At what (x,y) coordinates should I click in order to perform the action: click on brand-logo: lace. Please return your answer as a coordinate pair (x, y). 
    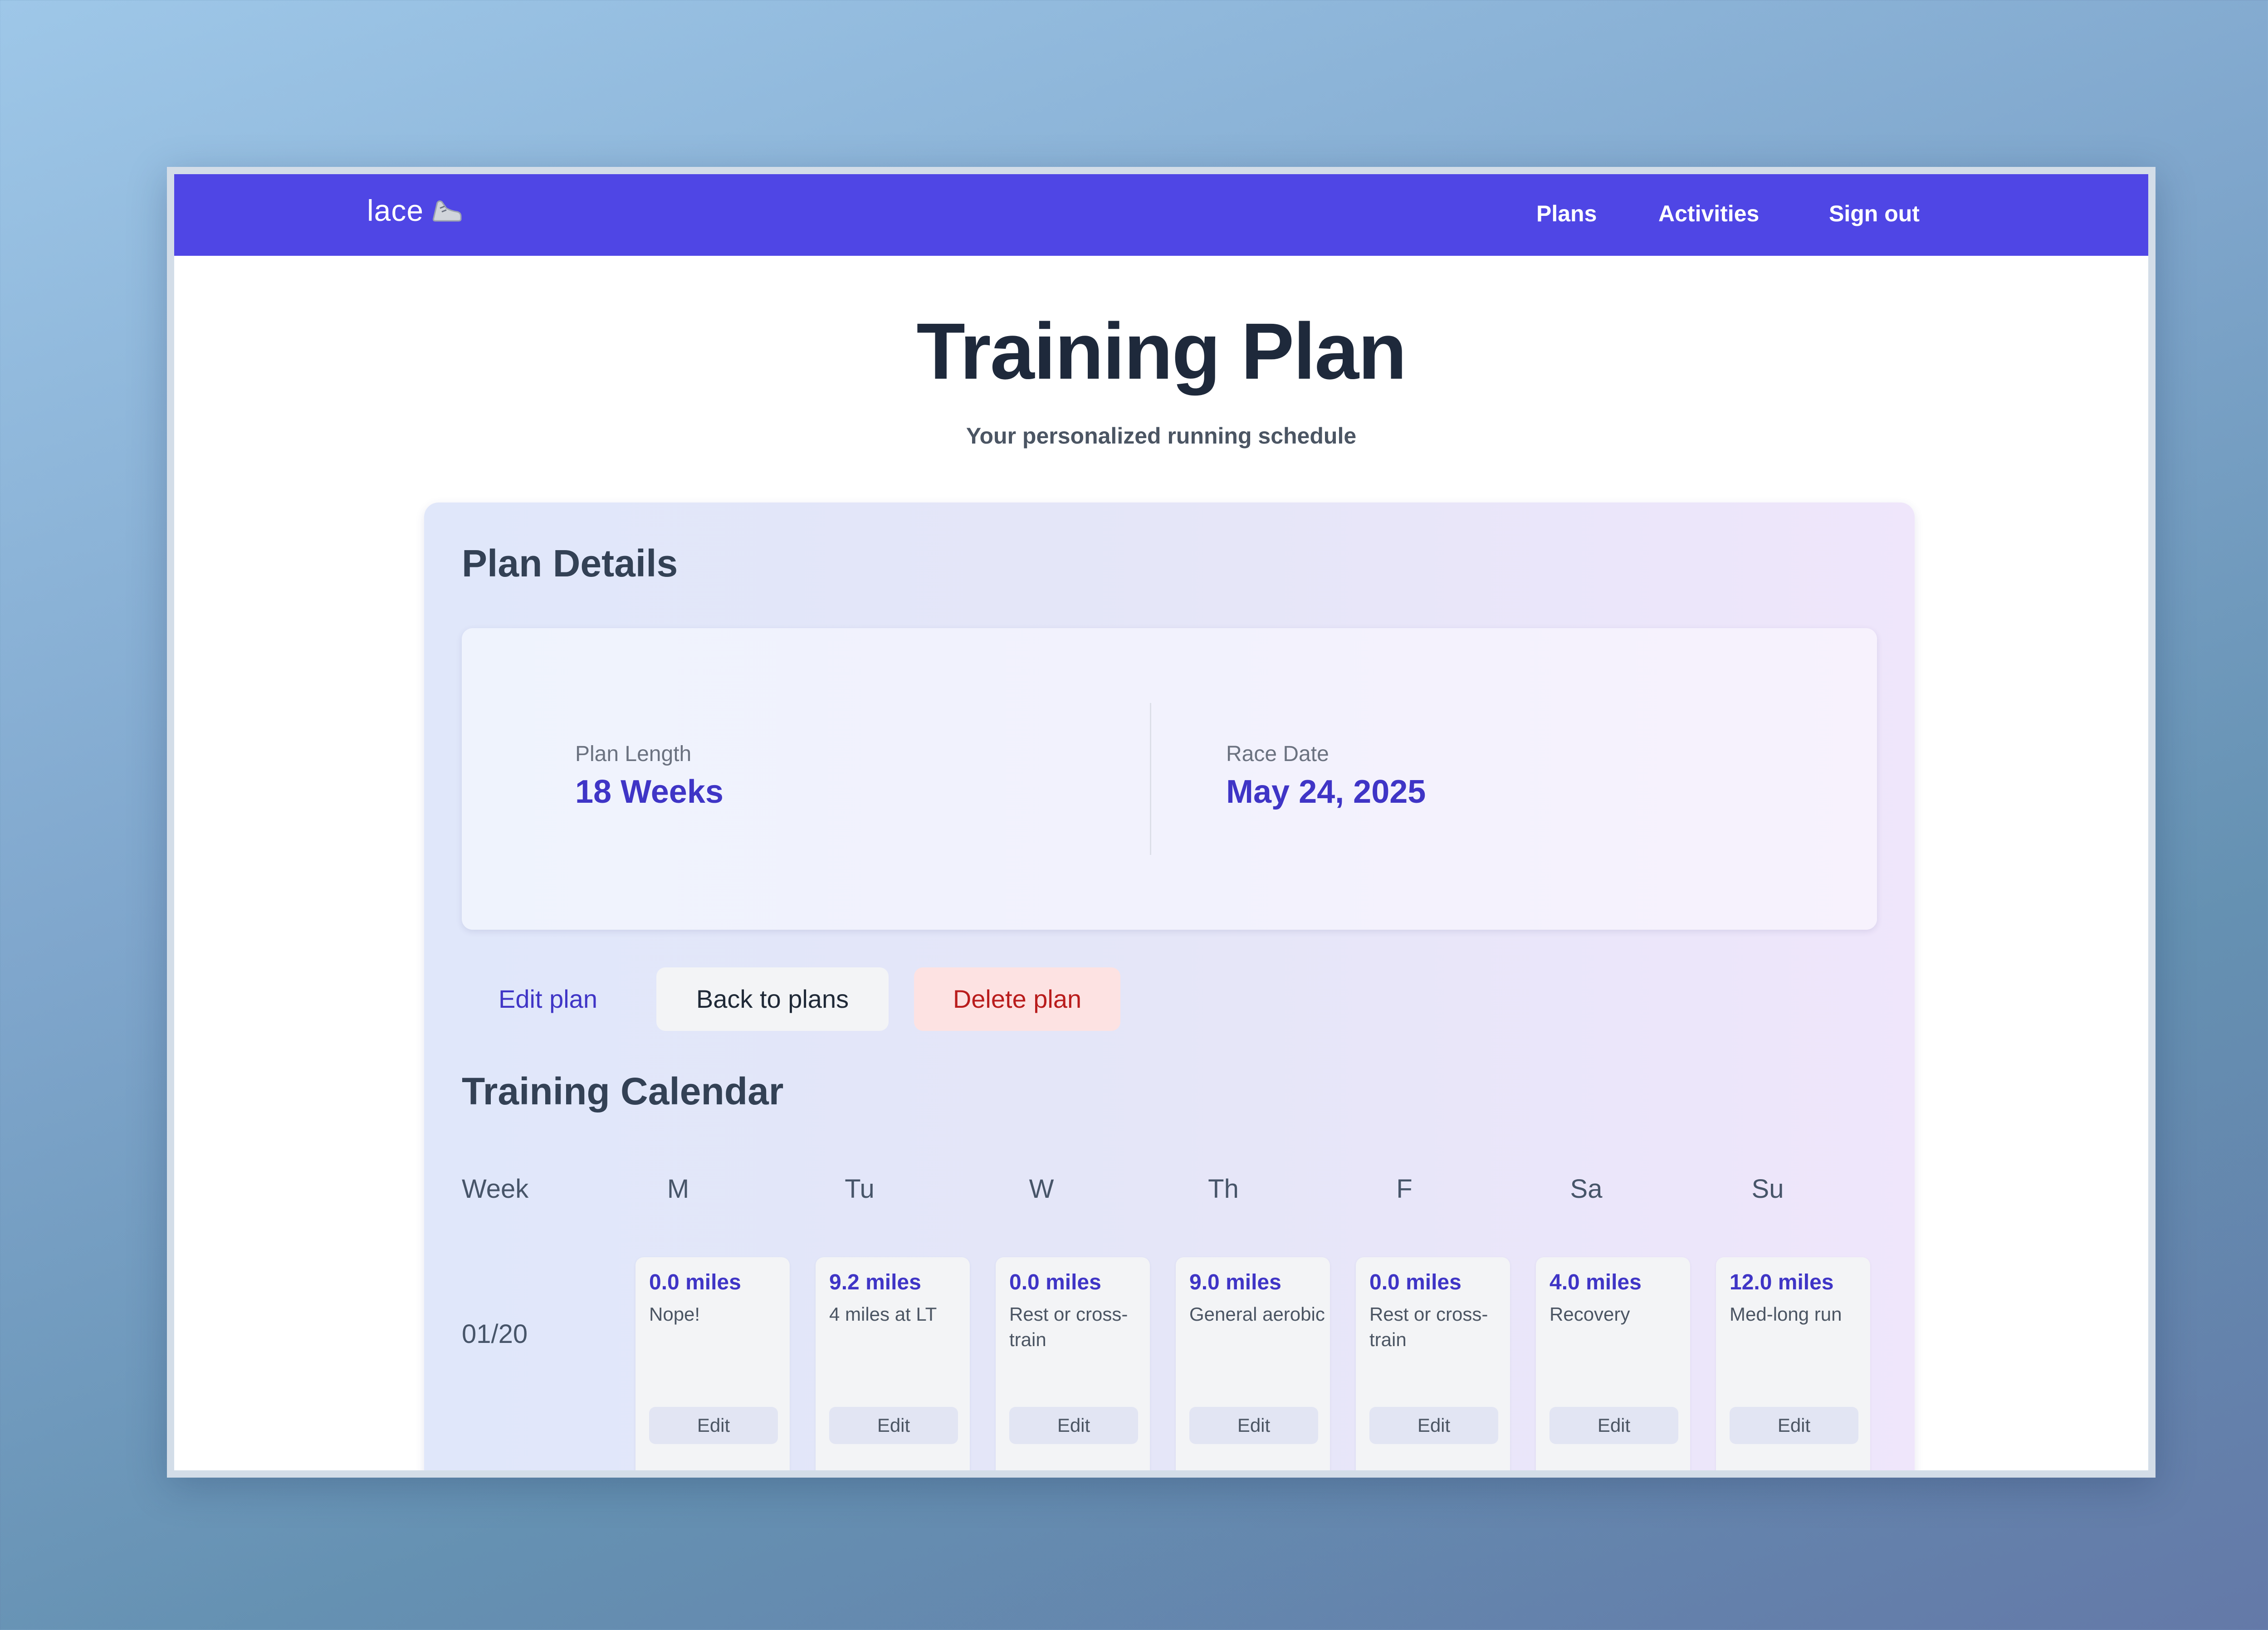
    Looking at the image, I should click on (415, 212).